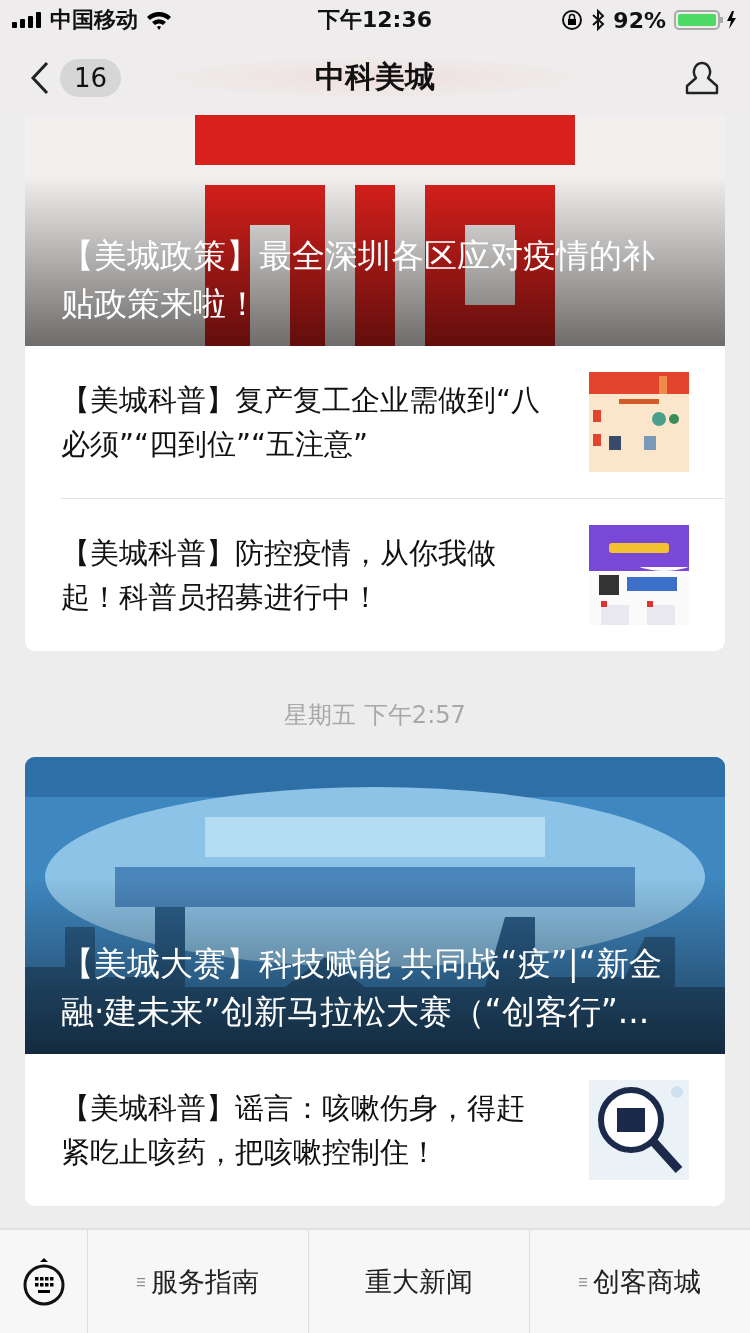  I want to click on menu-item: 创客商城, so click(639, 1281).